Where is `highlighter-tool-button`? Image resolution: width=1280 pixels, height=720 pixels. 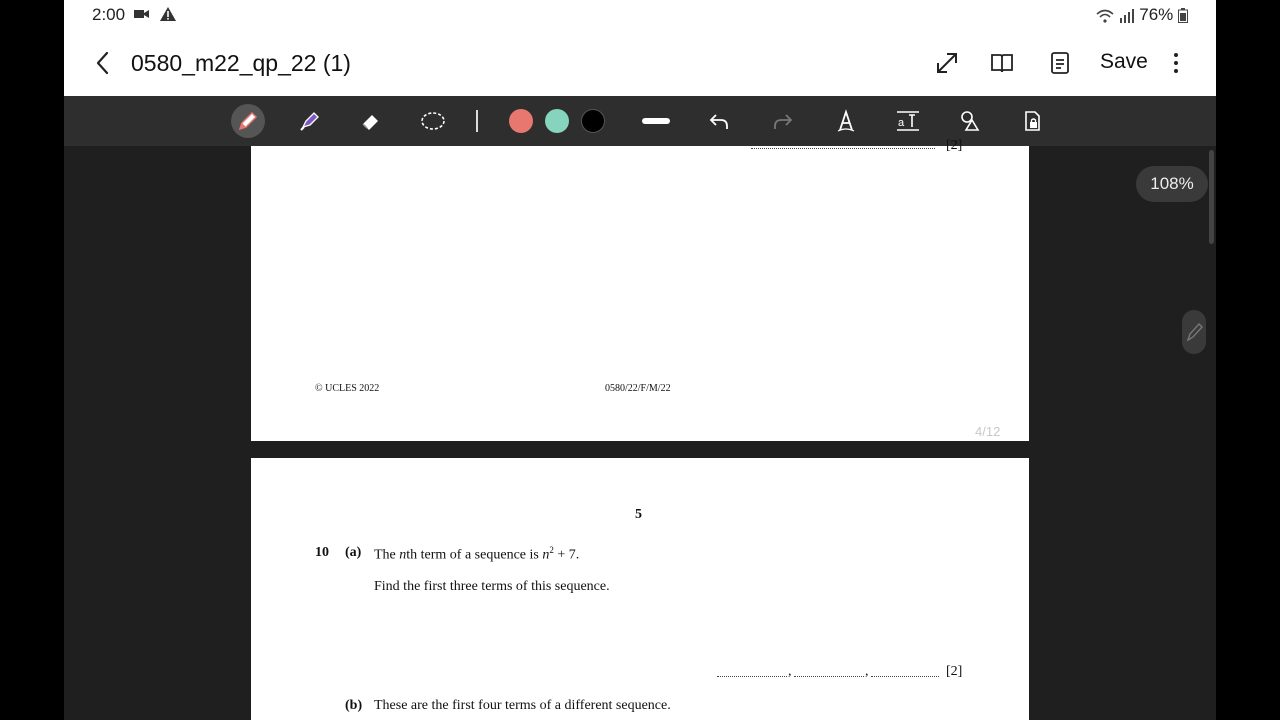
highlighter-tool-button is located at coordinates (310, 121).